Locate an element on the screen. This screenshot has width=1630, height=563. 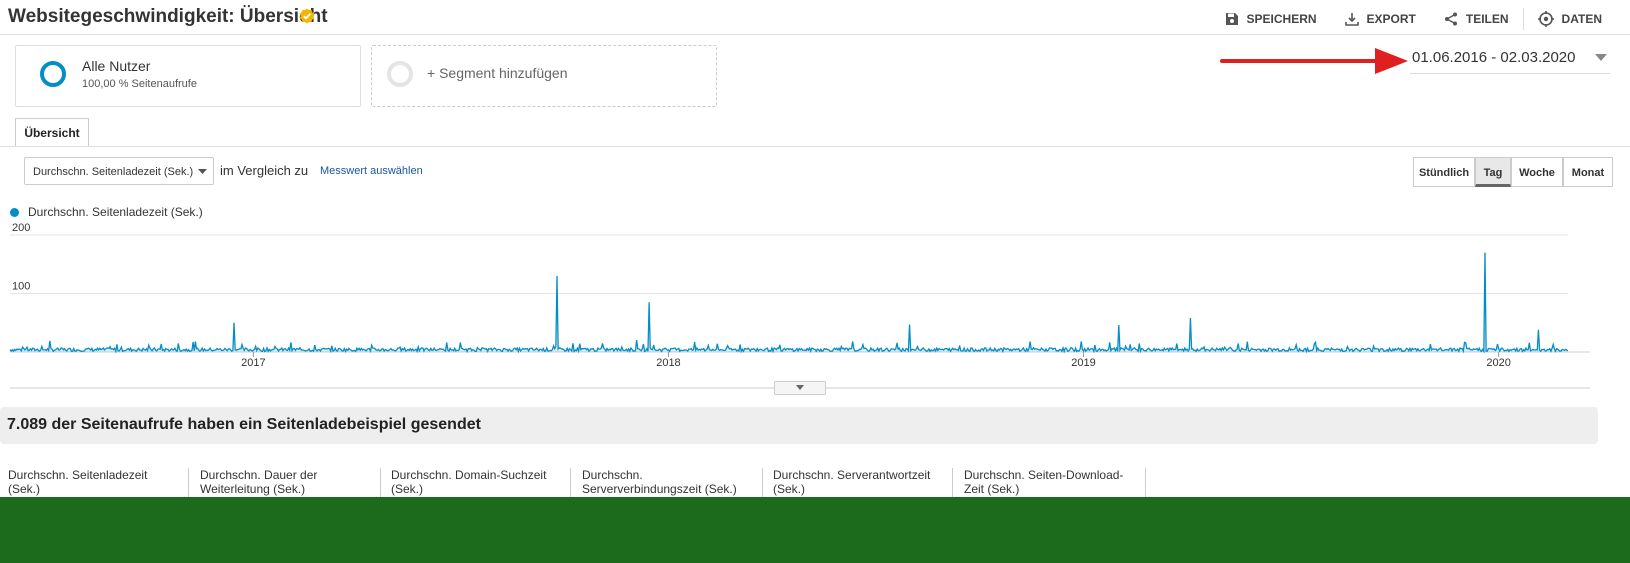
date-range-text: 01.06.2016 - 02.03.2020 is located at coordinates (1494, 57).